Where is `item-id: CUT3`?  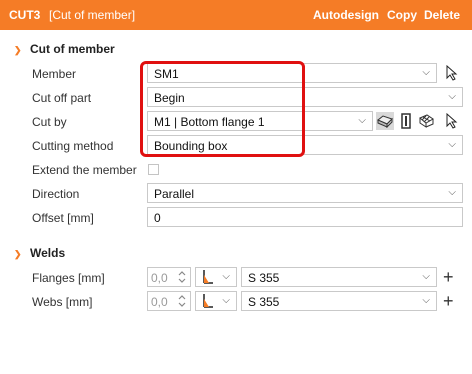
item-id: CUT3 is located at coordinates (25, 15).